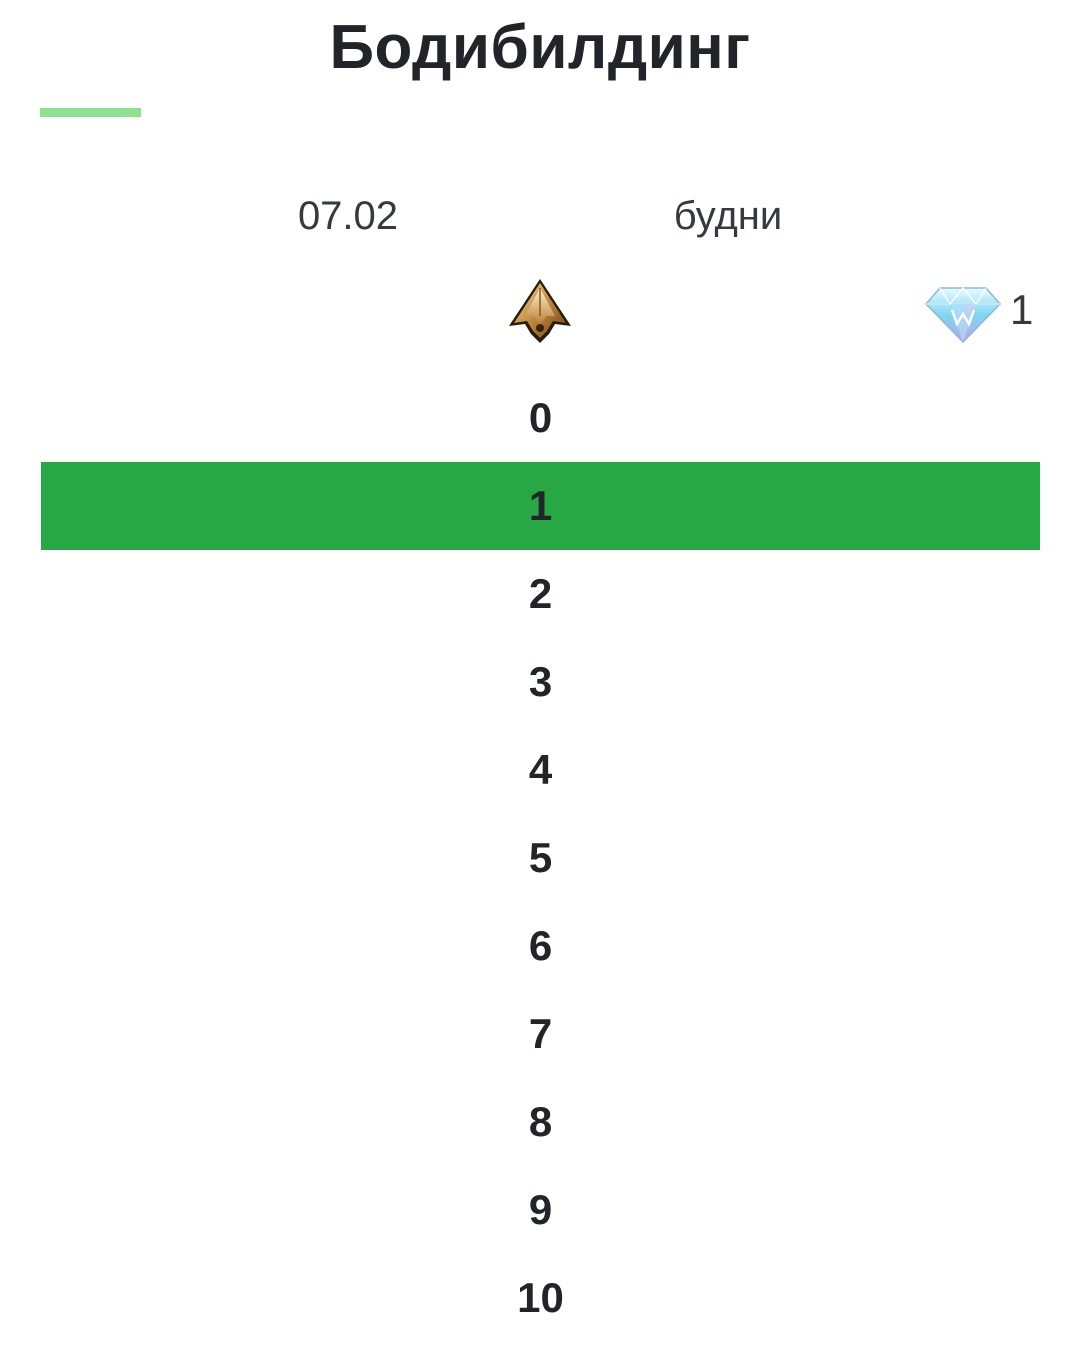 The image size is (1080, 1354). What do you see at coordinates (540, 1298) in the screenshot?
I see `level-row: 10` at bounding box center [540, 1298].